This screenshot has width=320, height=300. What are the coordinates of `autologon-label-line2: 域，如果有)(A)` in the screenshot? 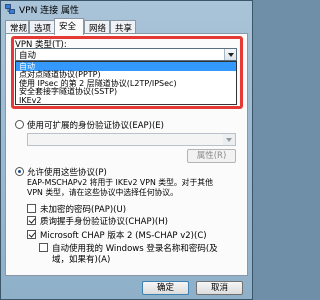 It's located at (81, 260).